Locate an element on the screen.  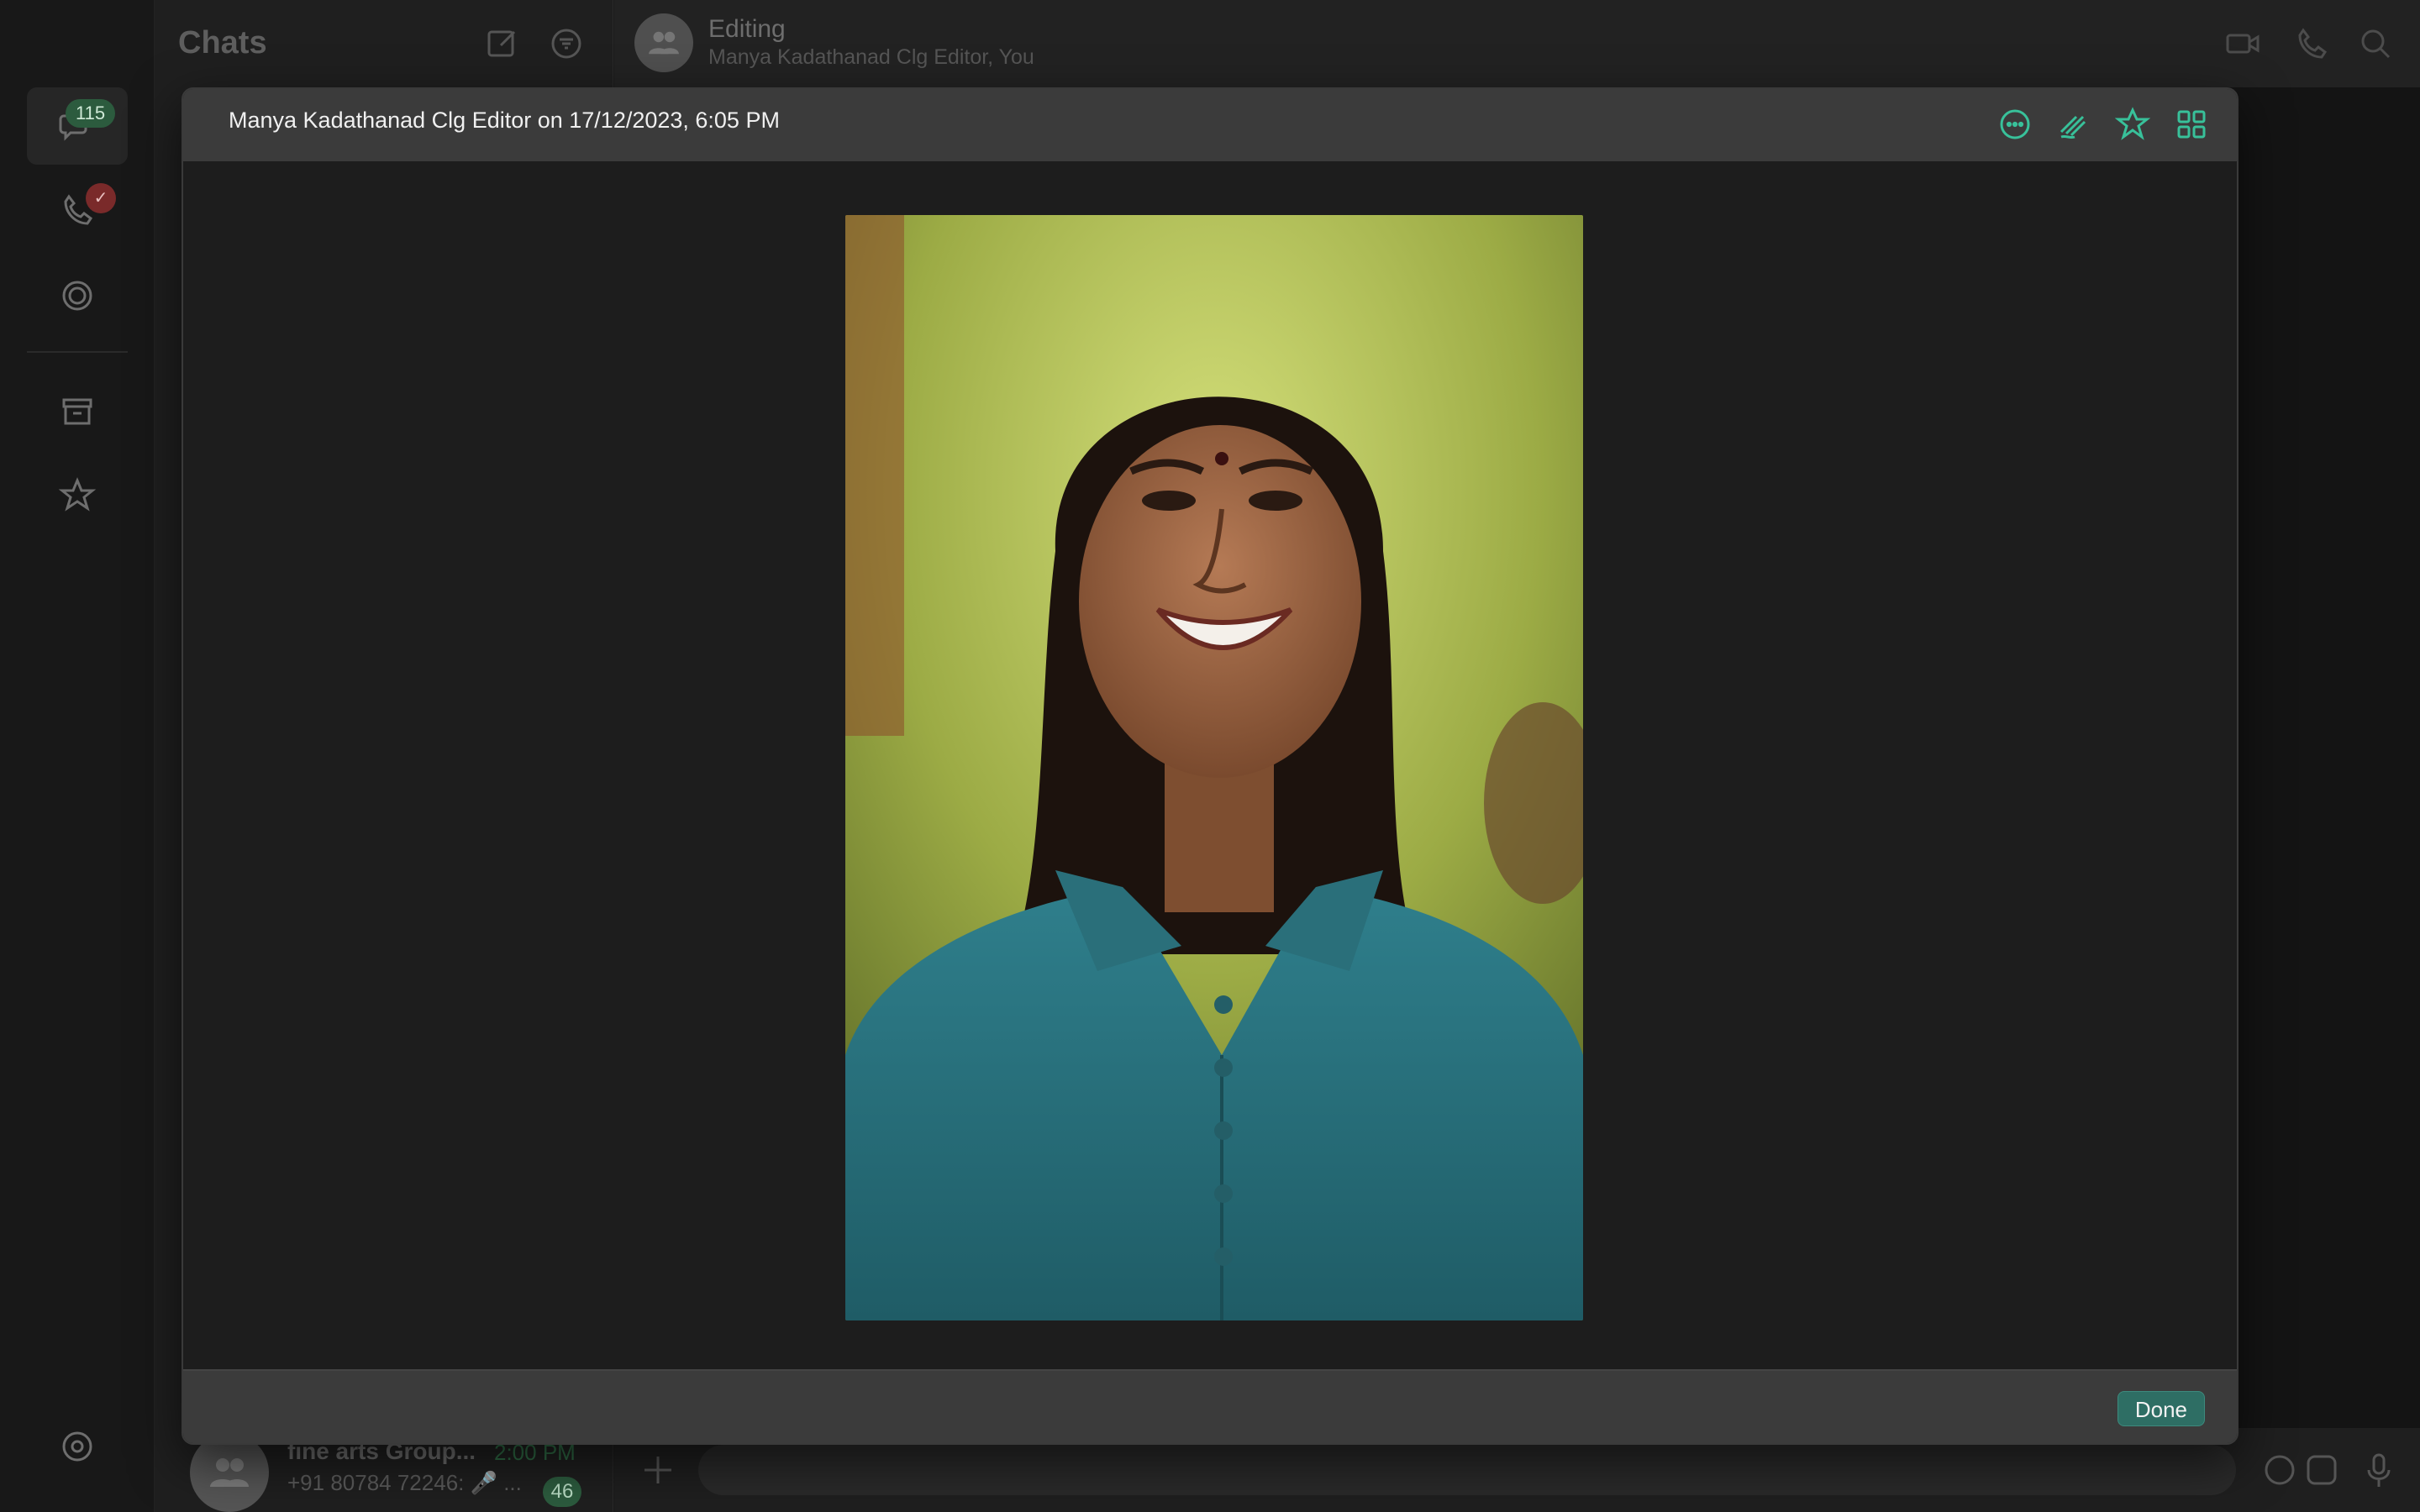
message-input is located at coordinates (1467, 1470).